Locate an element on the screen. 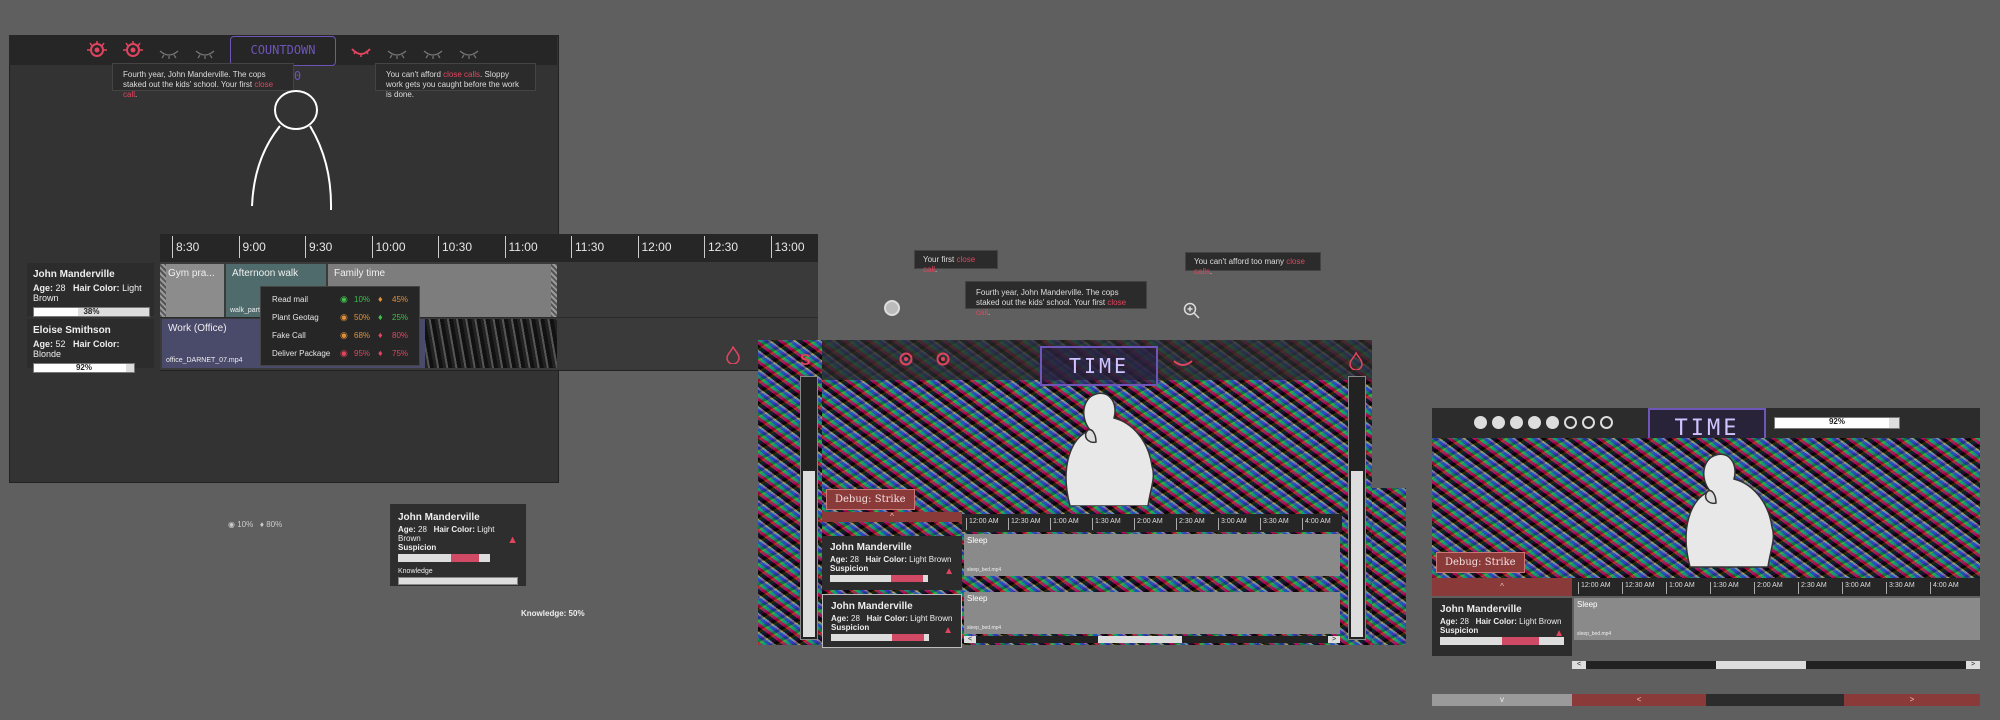 Image resolution: width=2000 pixels, height=720 pixels. age-label: Age: is located at coordinates (43, 344).